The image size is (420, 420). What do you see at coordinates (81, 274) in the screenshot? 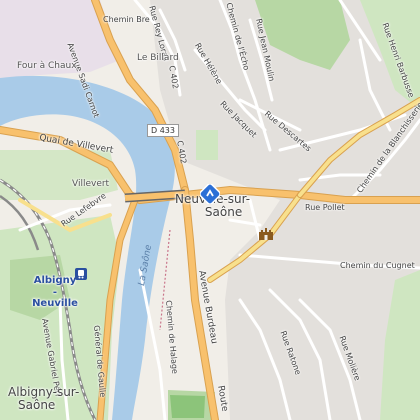
I see `train-station-icon` at bounding box center [81, 274].